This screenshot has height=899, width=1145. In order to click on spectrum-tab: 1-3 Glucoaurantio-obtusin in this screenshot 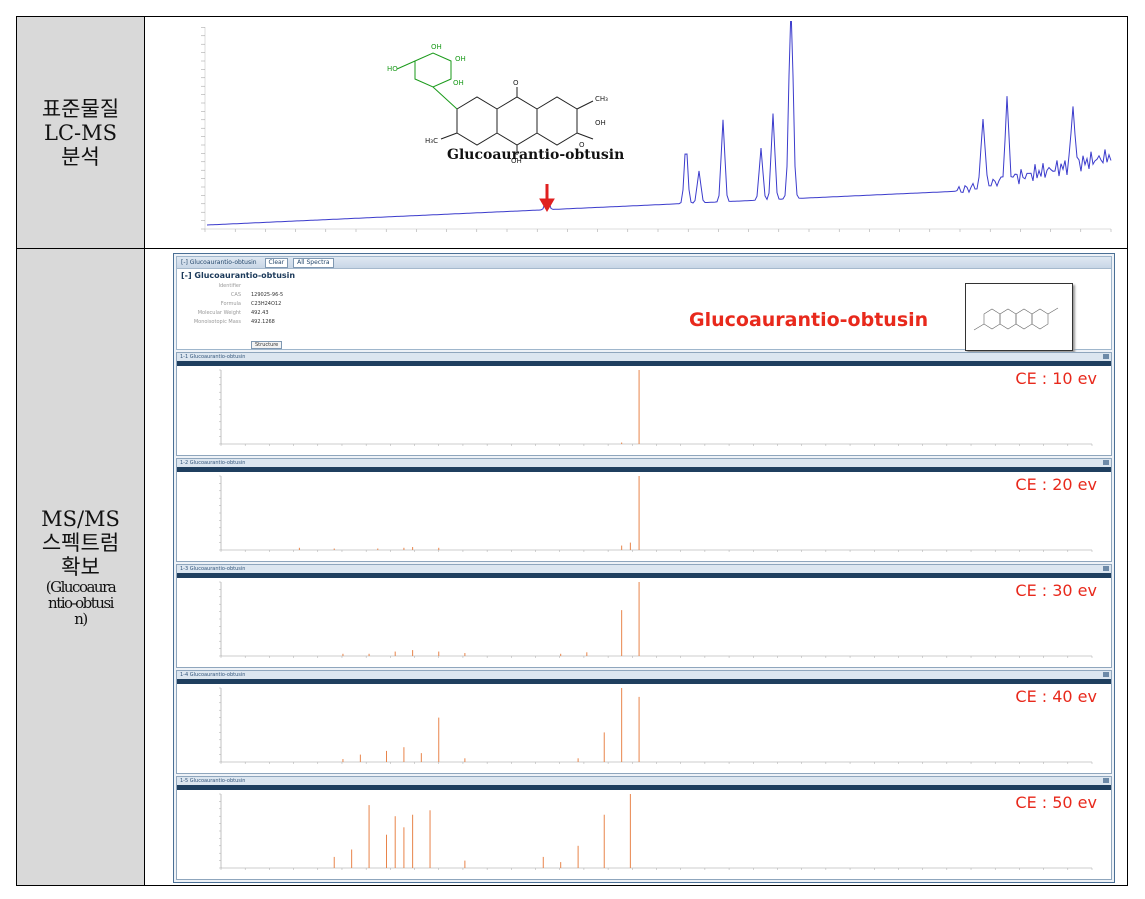, I will do `click(644, 569)`.